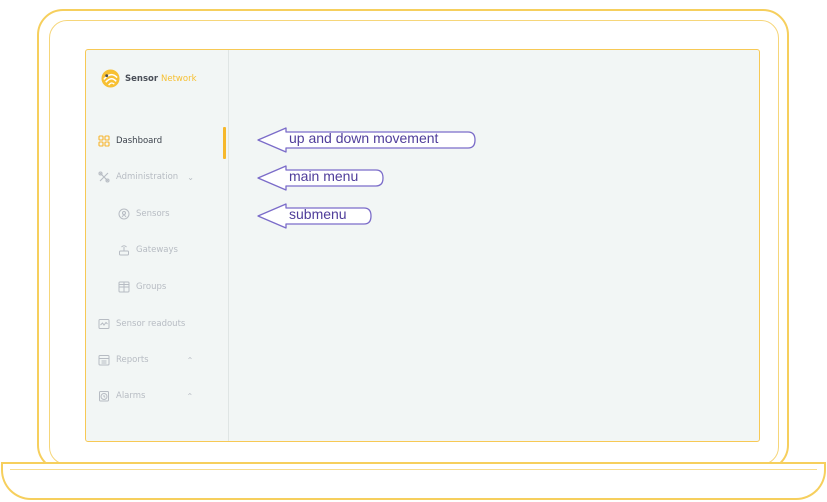 The width and height of the screenshot is (827, 502). I want to click on sidebar-item-label: Gateways, so click(157, 250).